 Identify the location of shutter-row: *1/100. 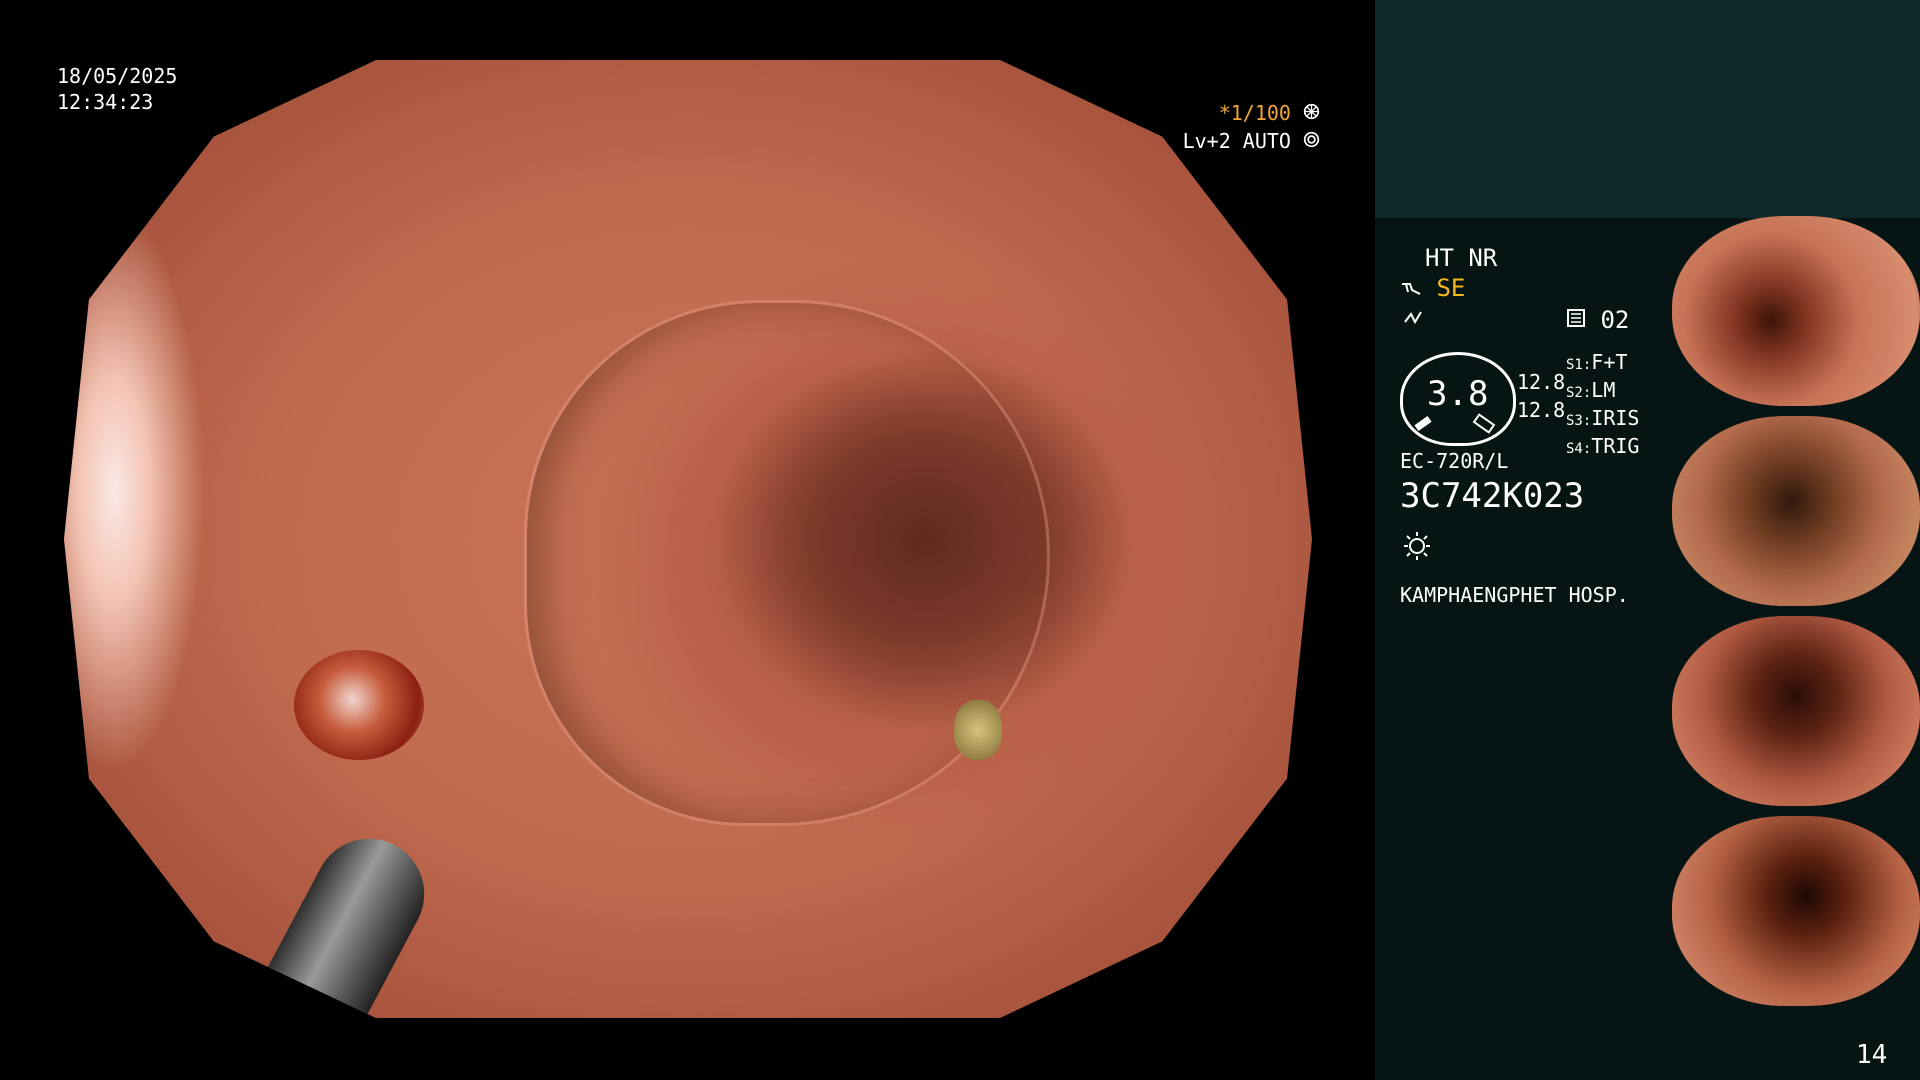
(1230, 113).